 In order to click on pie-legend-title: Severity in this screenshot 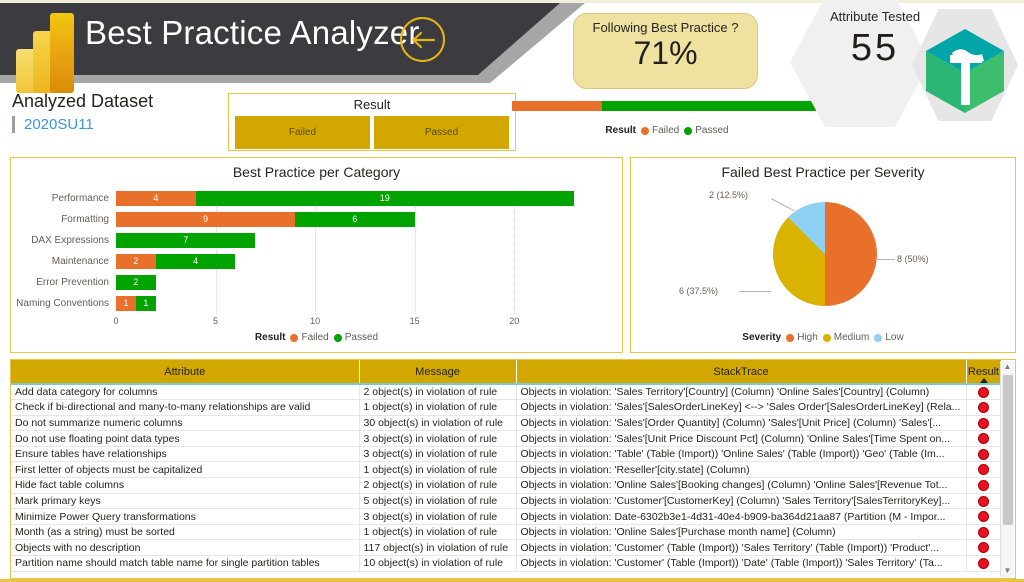, I will do `click(762, 337)`.